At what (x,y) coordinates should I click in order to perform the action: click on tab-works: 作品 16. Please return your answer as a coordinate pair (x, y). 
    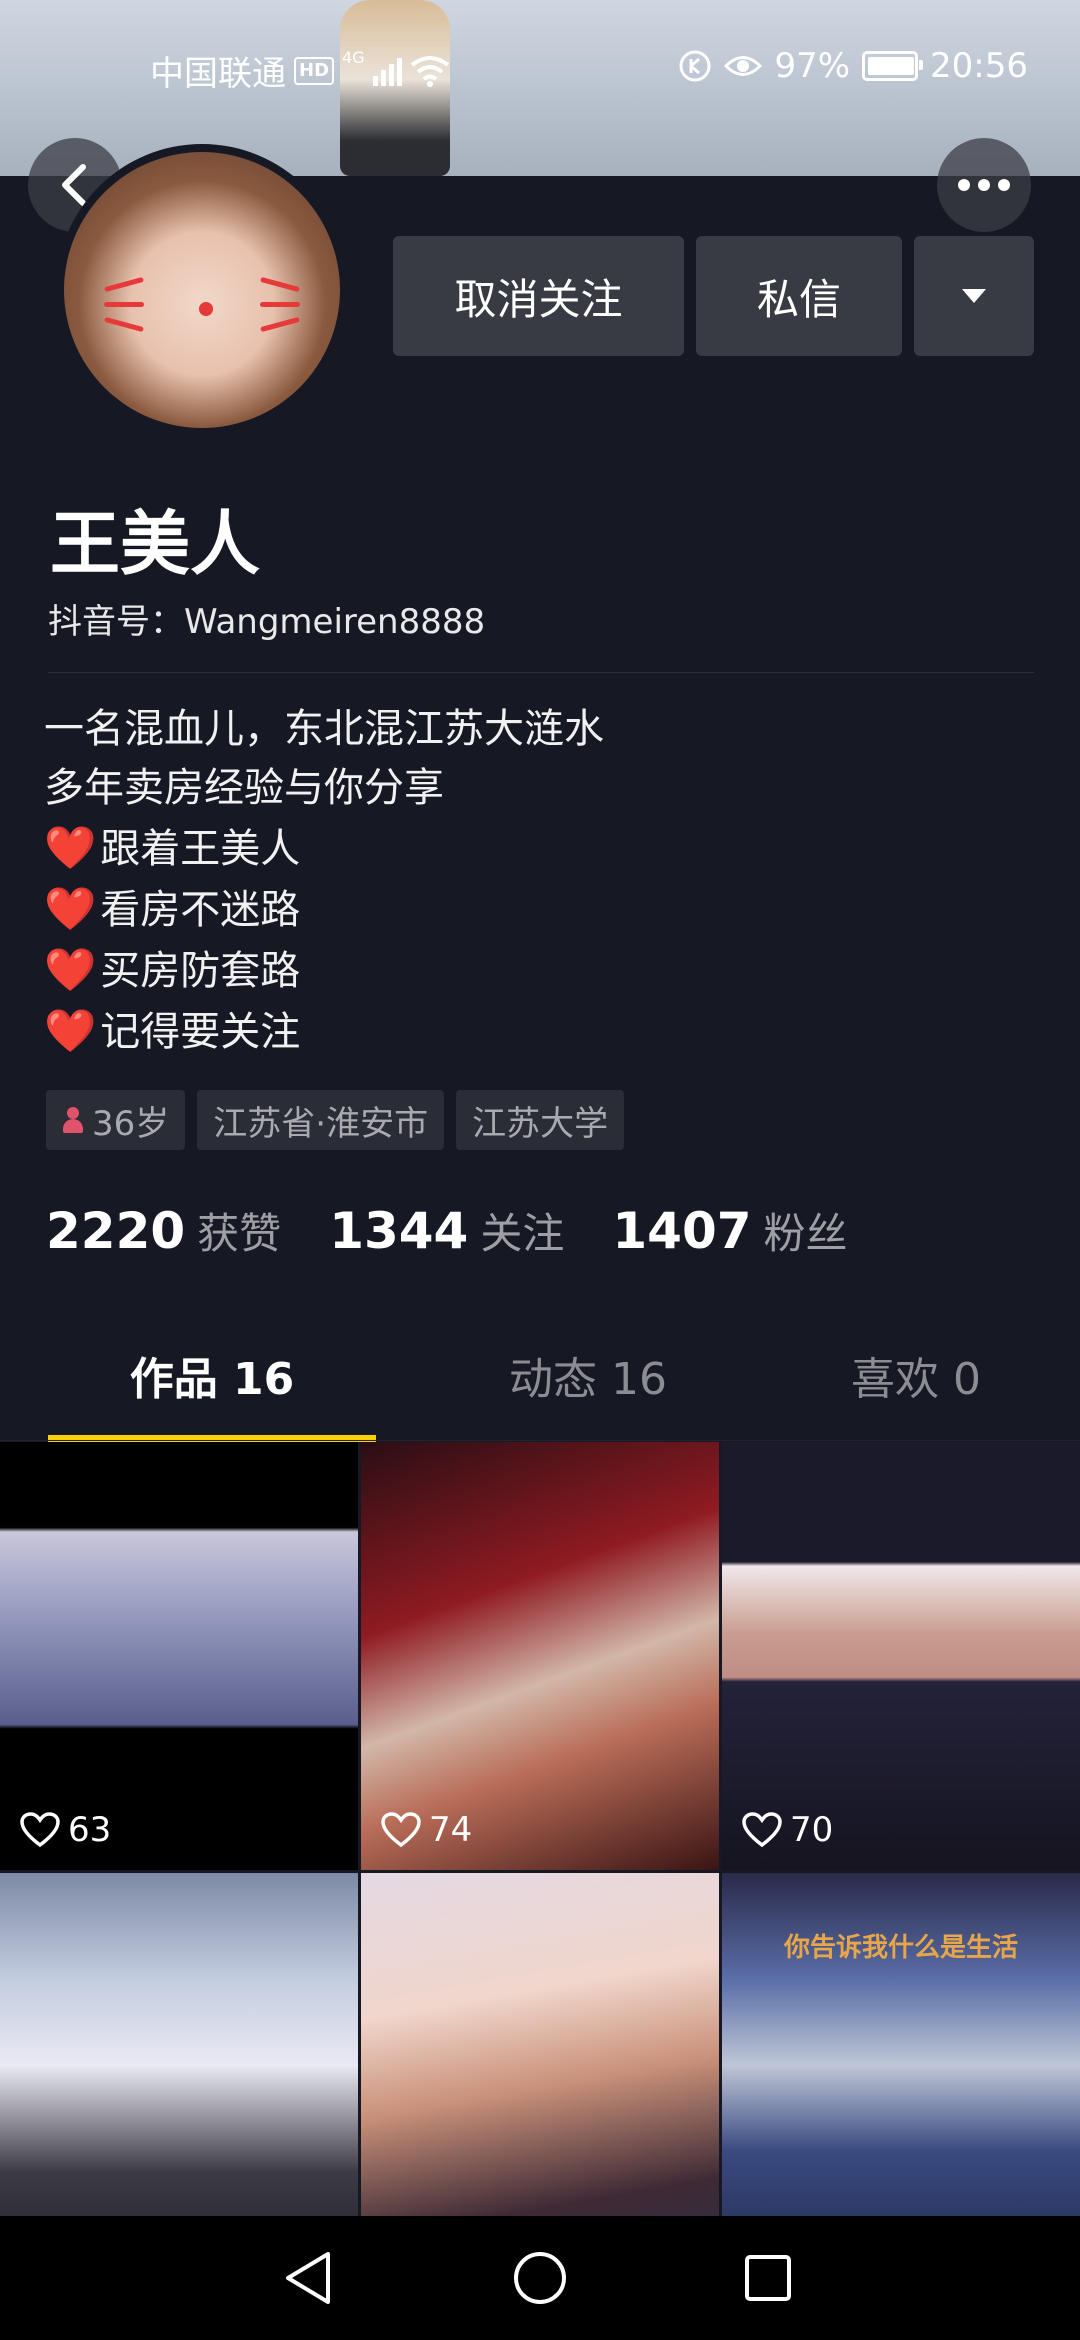
    Looking at the image, I should click on (212, 1386).